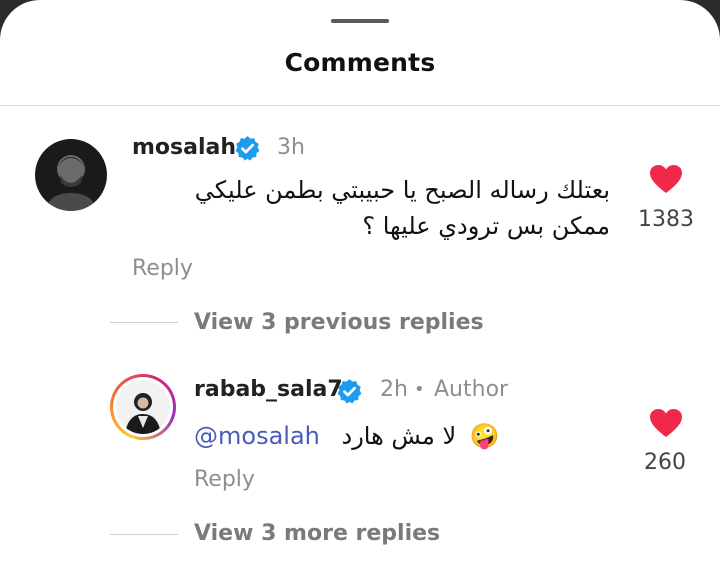 This screenshot has width=720, height=566. What do you see at coordinates (394, 389) in the screenshot?
I see `reply-time: 2h` at bounding box center [394, 389].